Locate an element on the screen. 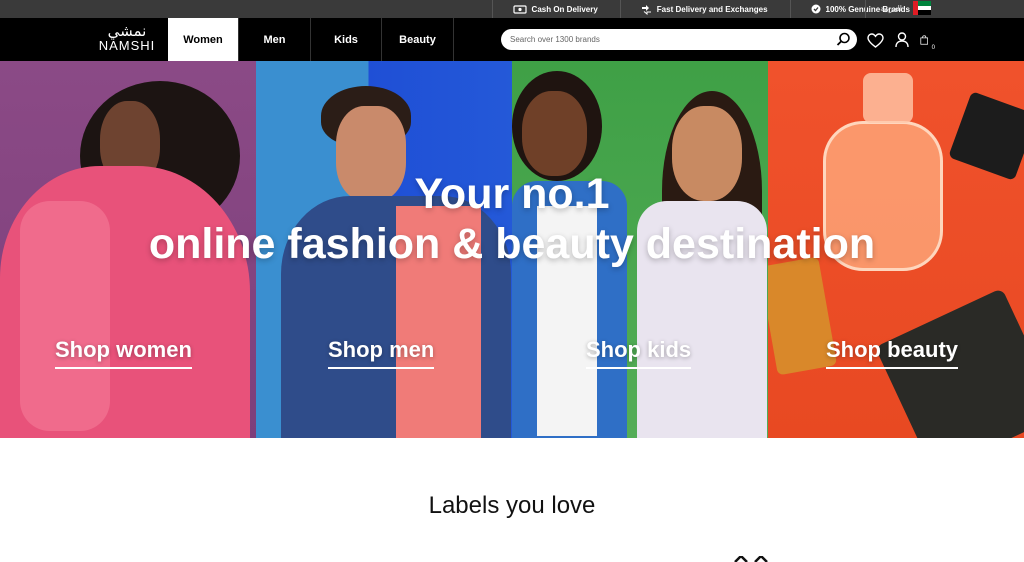  tab-men: Men is located at coordinates (275, 39).